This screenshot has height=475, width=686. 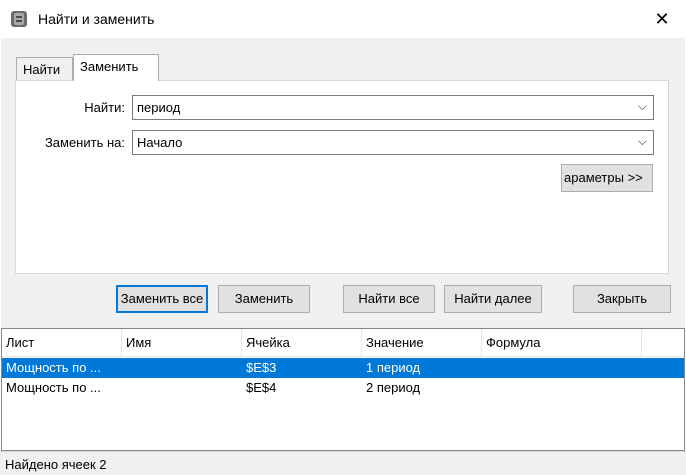 I want to click on column-header-formula: Формула, so click(x=562, y=343).